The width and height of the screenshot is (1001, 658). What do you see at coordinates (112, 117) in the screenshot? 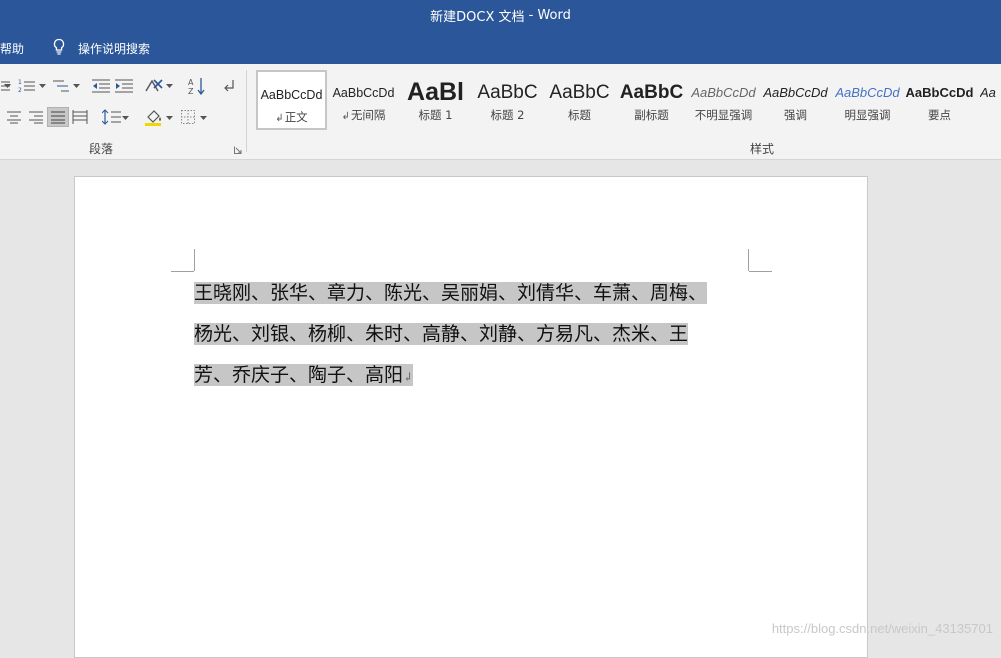
I see `line-spacing-button` at bounding box center [112, 117].